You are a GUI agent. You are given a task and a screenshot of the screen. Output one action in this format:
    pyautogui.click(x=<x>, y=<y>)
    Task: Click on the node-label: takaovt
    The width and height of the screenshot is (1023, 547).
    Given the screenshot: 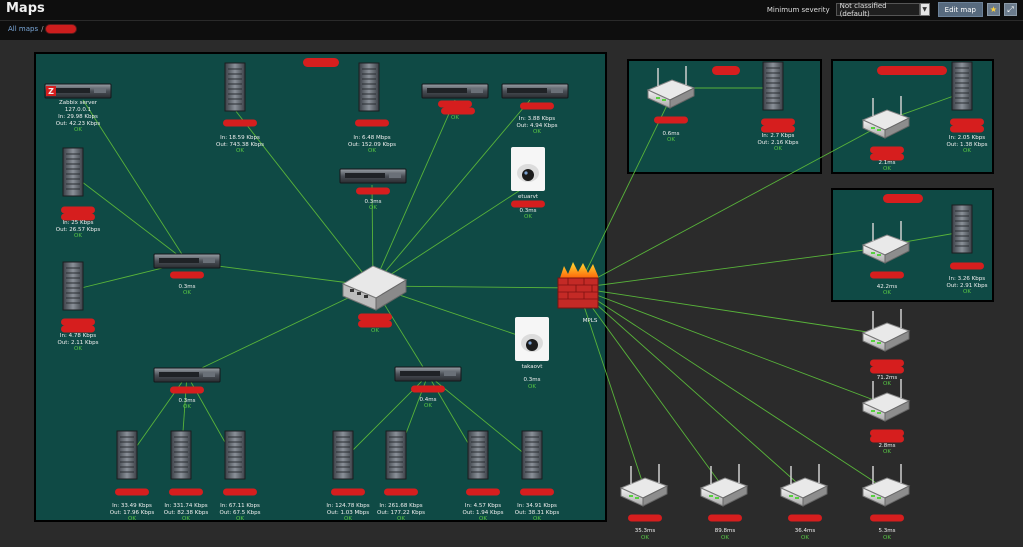 What is the action you would take?
    pyautogui.click(x=533, y=367)
    